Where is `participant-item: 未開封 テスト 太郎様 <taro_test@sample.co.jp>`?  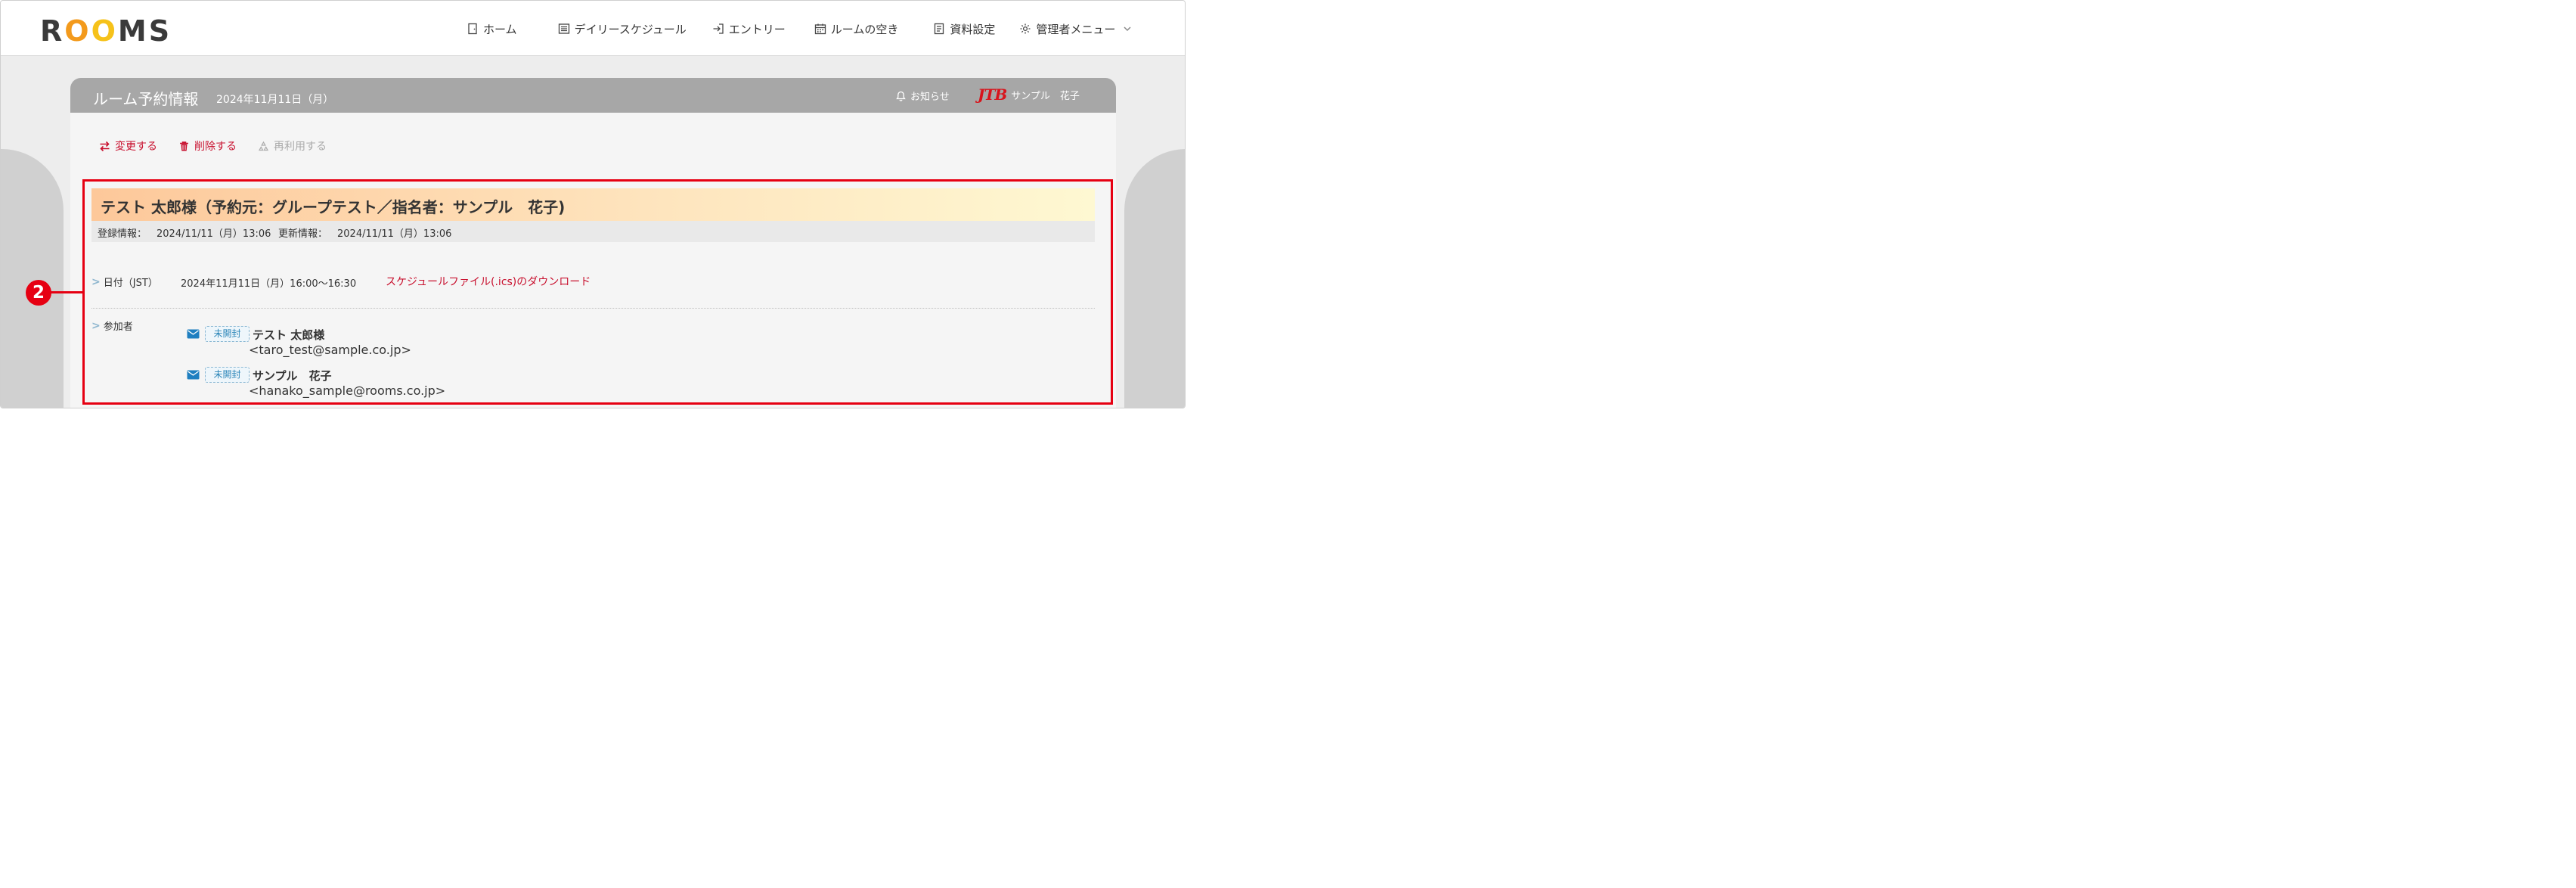 participant-item: 未開封 テスト 太郎様 <taro_test@sample.co.jp> is located at coordinates (376, 343).